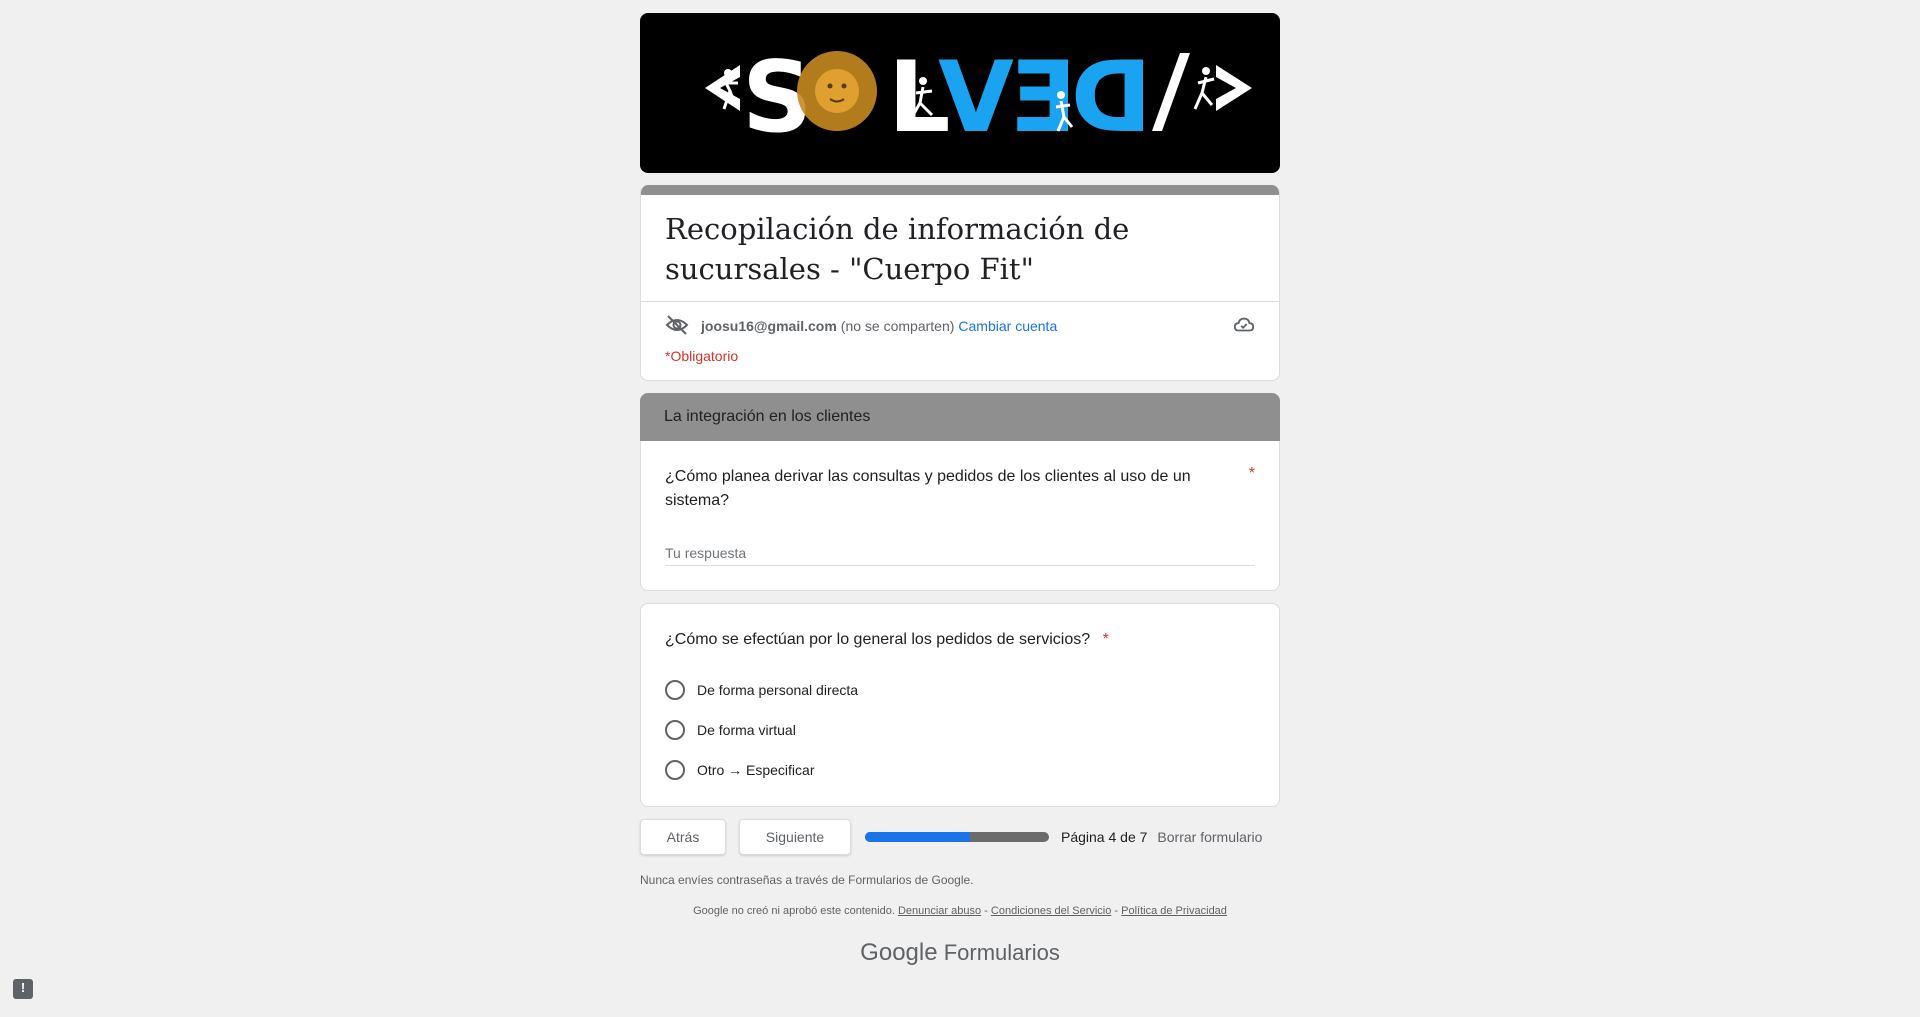  What do you see at coordinates (23, 989) in the screenshot?
I see `report-issue-icon: !` at bounding box center [23, 989].